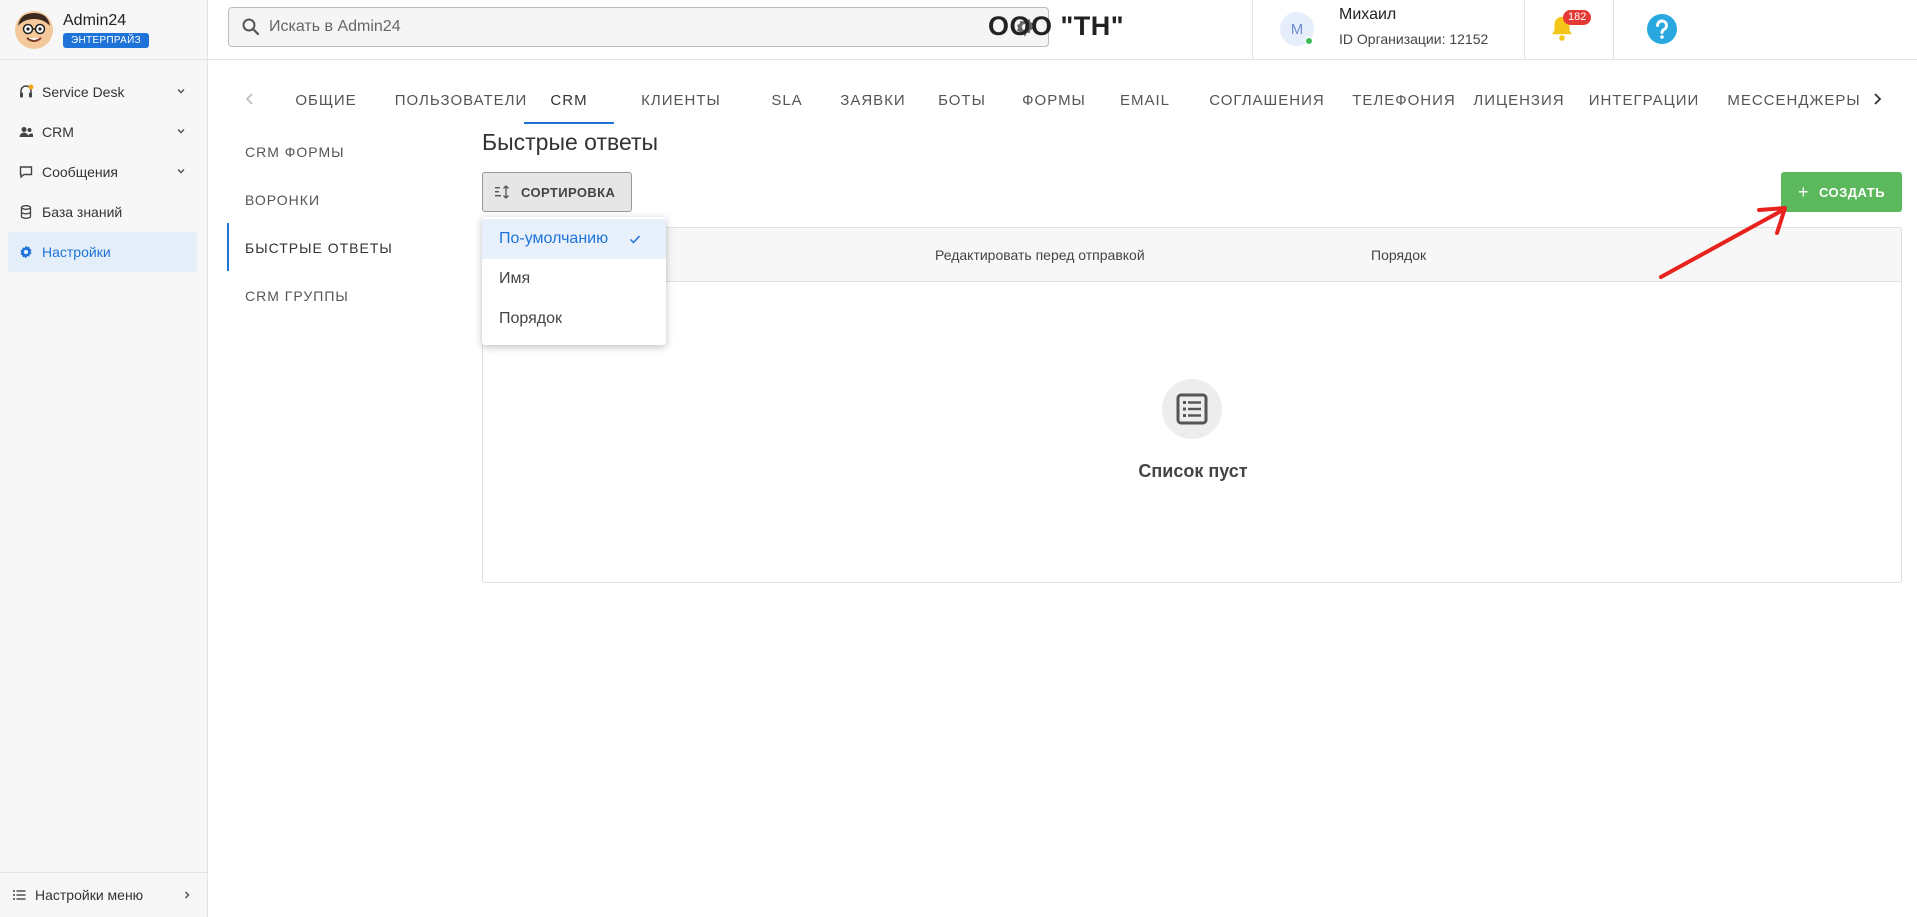 This screenshot has width=1917, height=917. Describe the element at coordinates (1644, 100) in the screenshot. I see `tab-integrations: Интеграции` at that location.